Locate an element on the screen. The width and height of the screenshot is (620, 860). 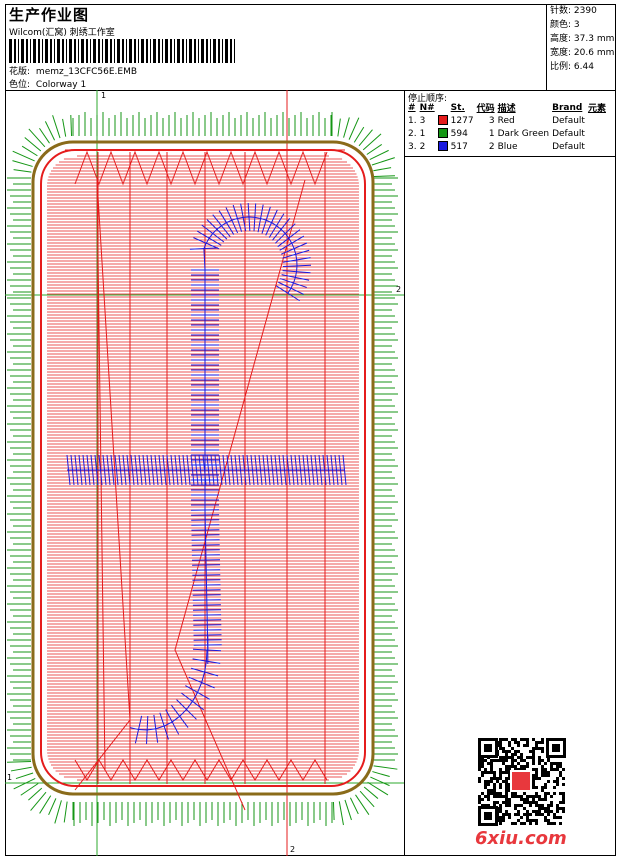
stat-colors: 颜色: 3 is located at coordinates (565, 25).